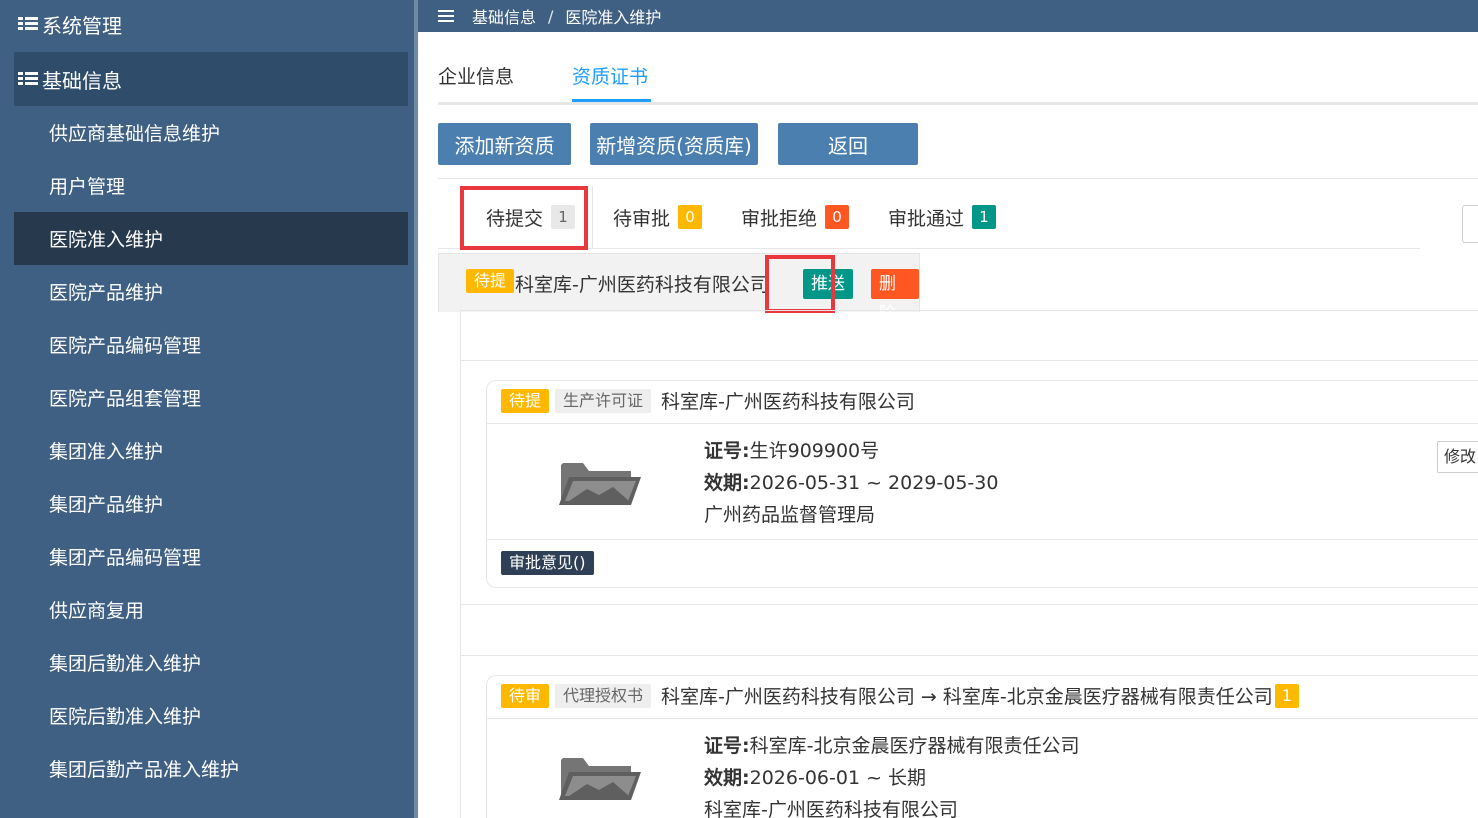 This screenshot has width=1478, height=818. I want to click on tab-label: 审批通过, so click(926, 218).